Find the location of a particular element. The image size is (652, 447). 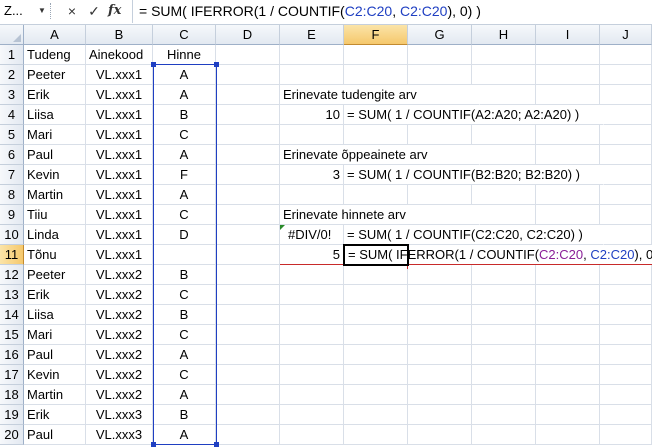

cell-i5 is located at coordinates (568, 135).